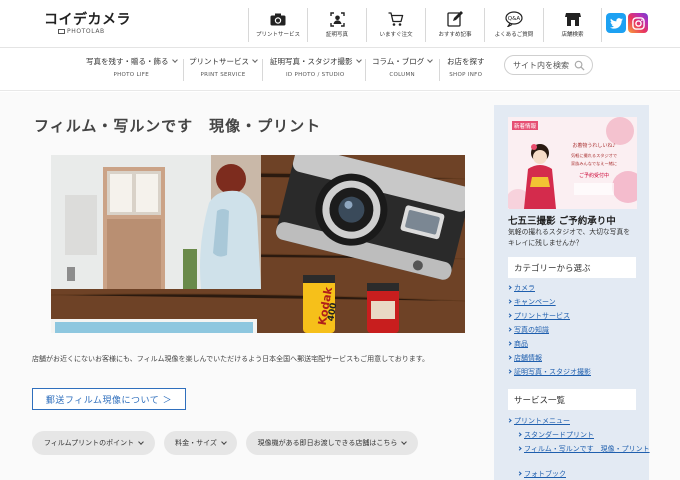 This screenshot has height=480, width=680. What do you see at coordinates (109, 399) in the screenshot?
I see `mail-film-developing-button: 郵送フィルム現像について ＞` at bounding box center [109, 399].